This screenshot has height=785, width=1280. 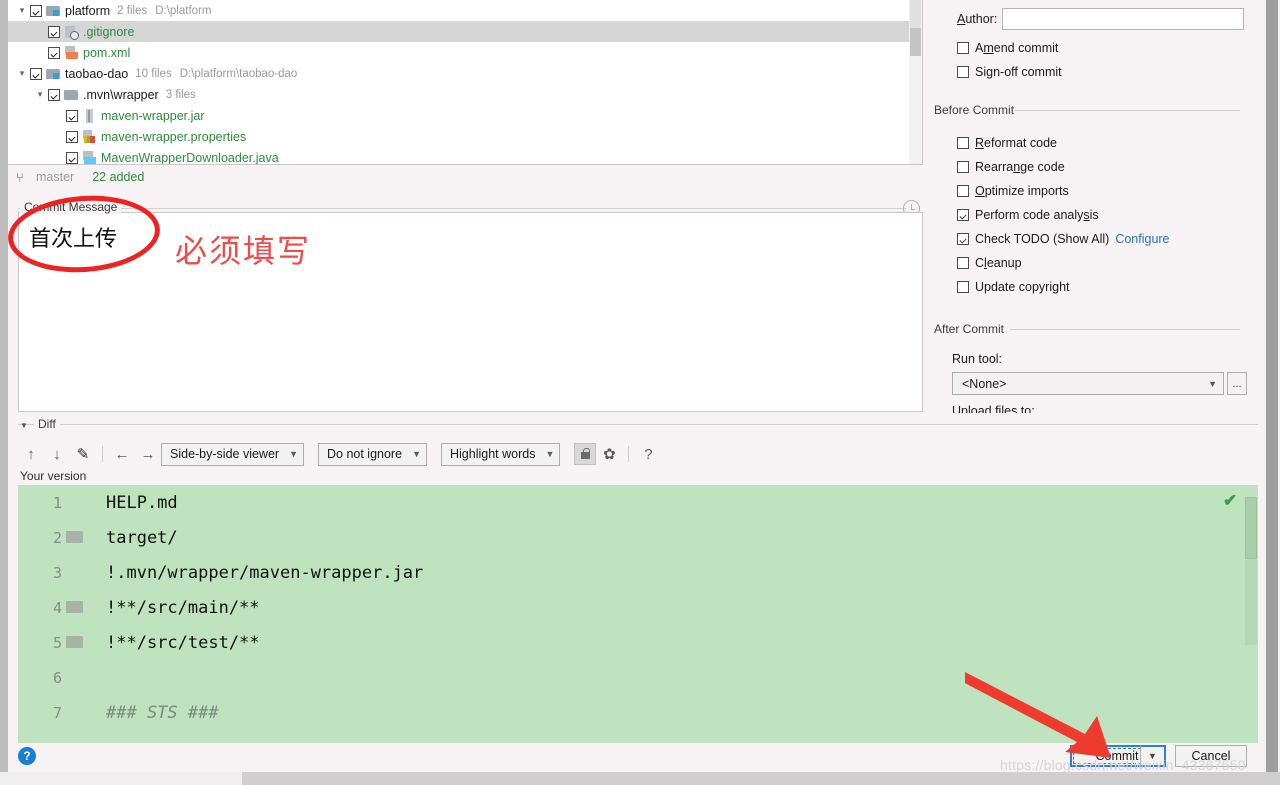 I want to click on left-edge-scrollbar, so click(x=4, y=386).